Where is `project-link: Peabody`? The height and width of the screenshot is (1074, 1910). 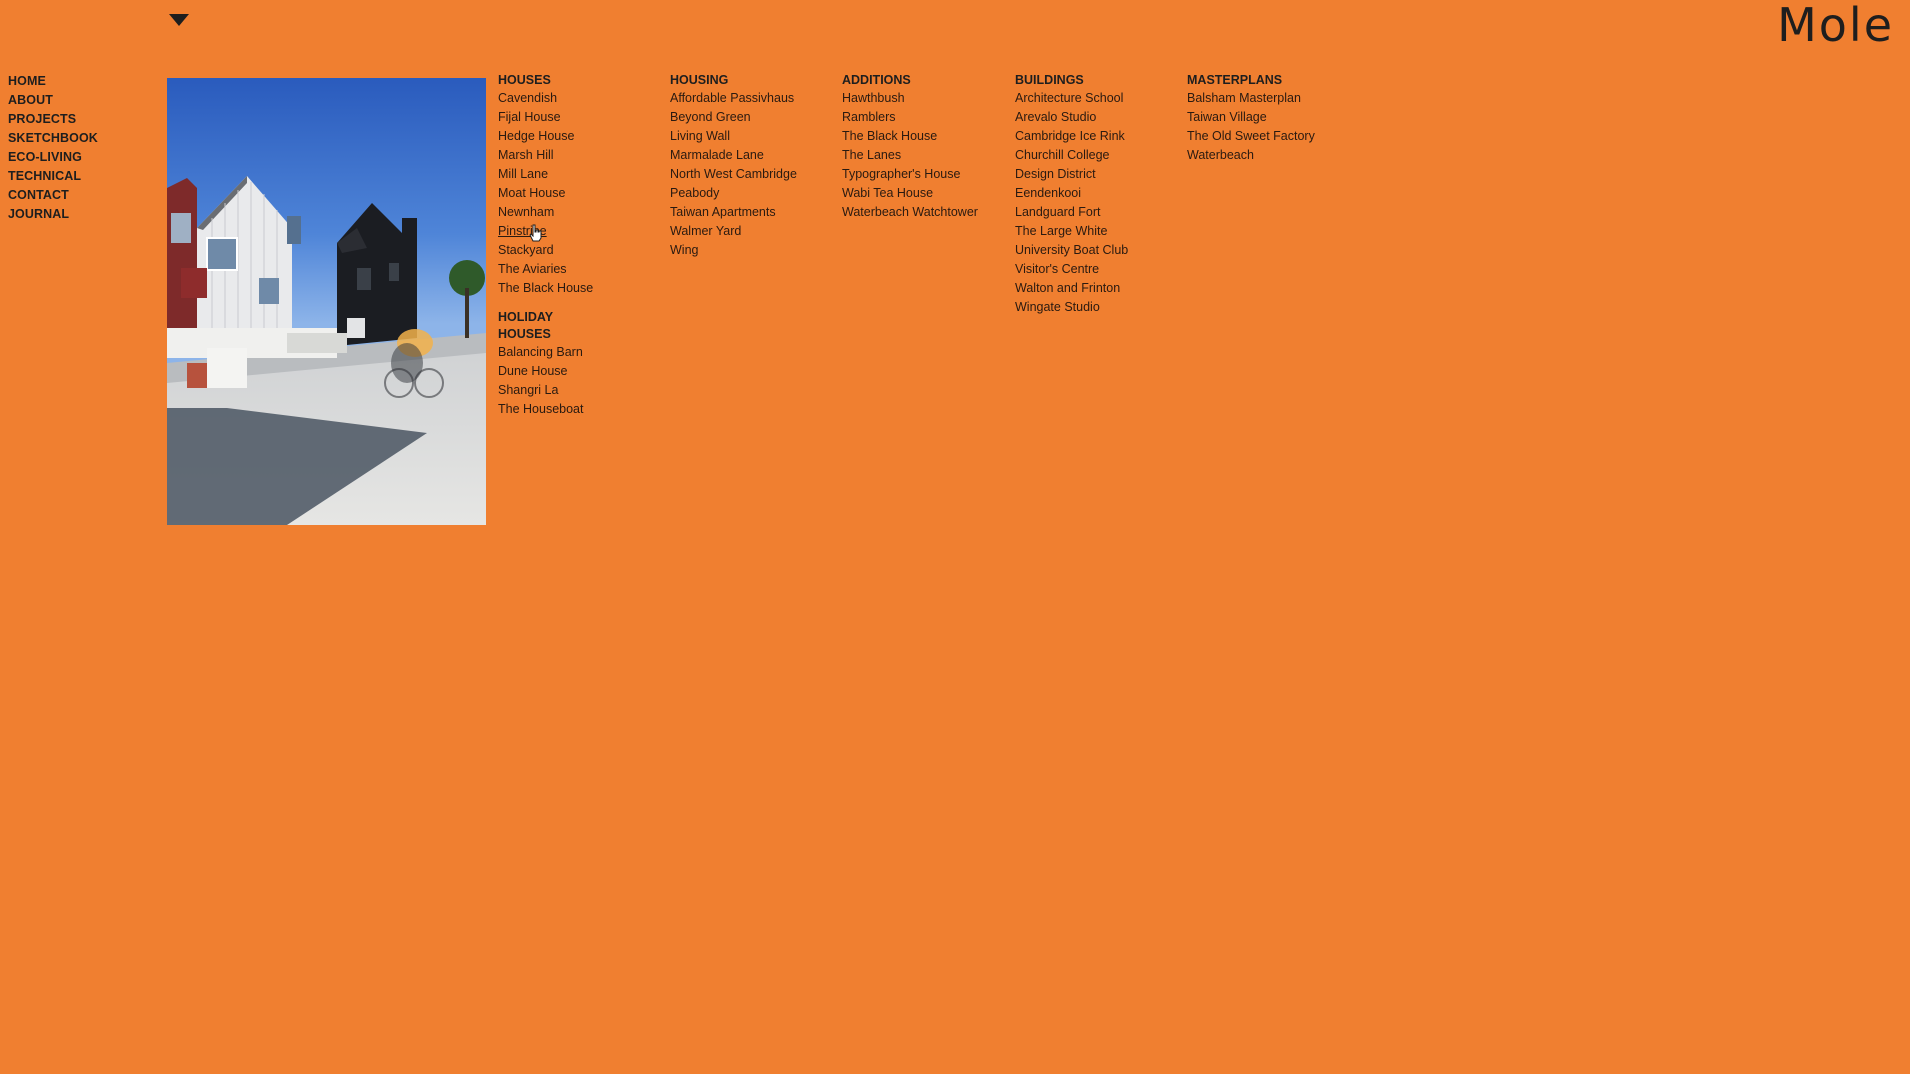
project-link: Peabody is located at coordinates (733, 193).